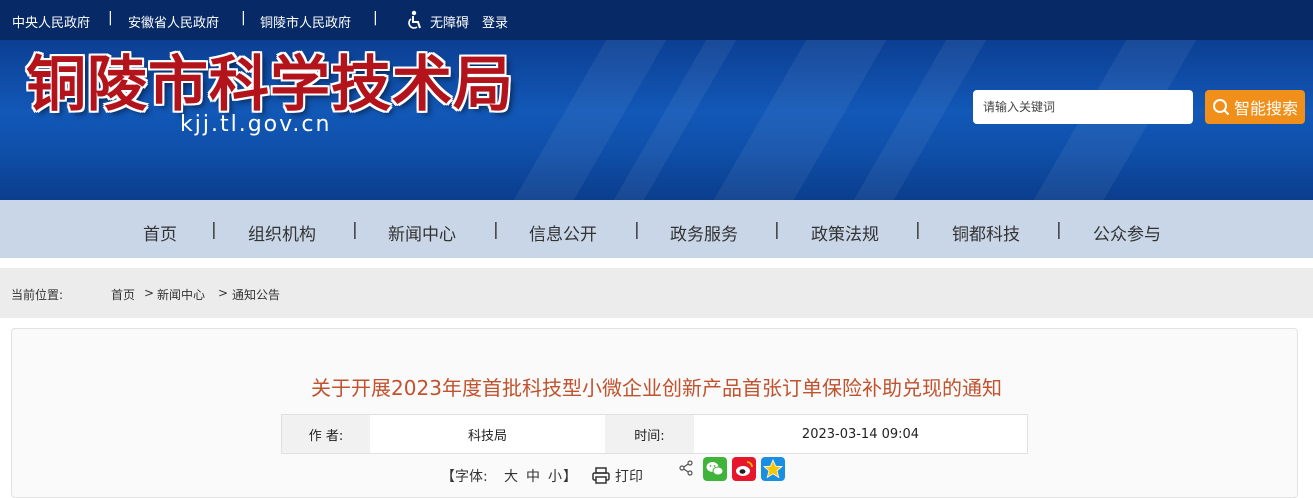 The image size is (1313, 498). Describe the element at coordinates (270, 79) in the screenshot. I see `site-logo-title: 铜陵市科学技术局` at that location.